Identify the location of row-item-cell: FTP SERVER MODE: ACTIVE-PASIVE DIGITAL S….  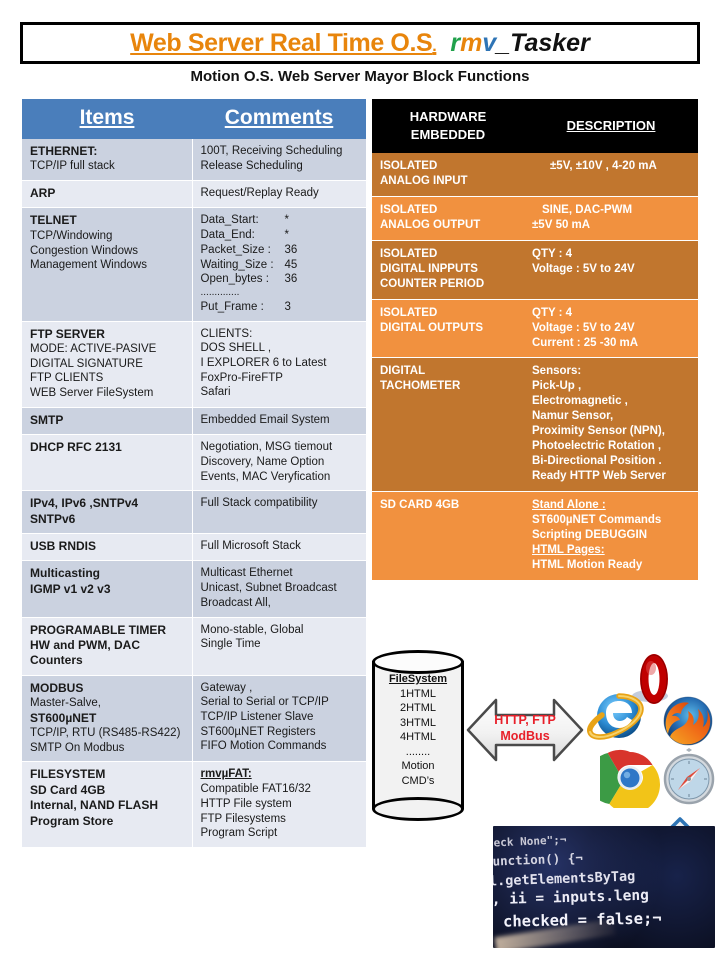
(107, 364).